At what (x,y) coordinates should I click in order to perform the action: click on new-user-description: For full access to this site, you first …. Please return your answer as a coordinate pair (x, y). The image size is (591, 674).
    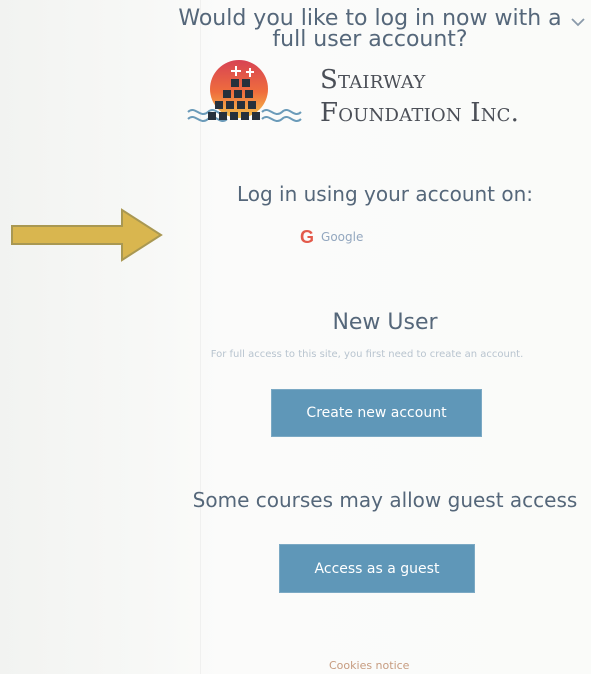
    Looking at the image, I should click on (367, 354).